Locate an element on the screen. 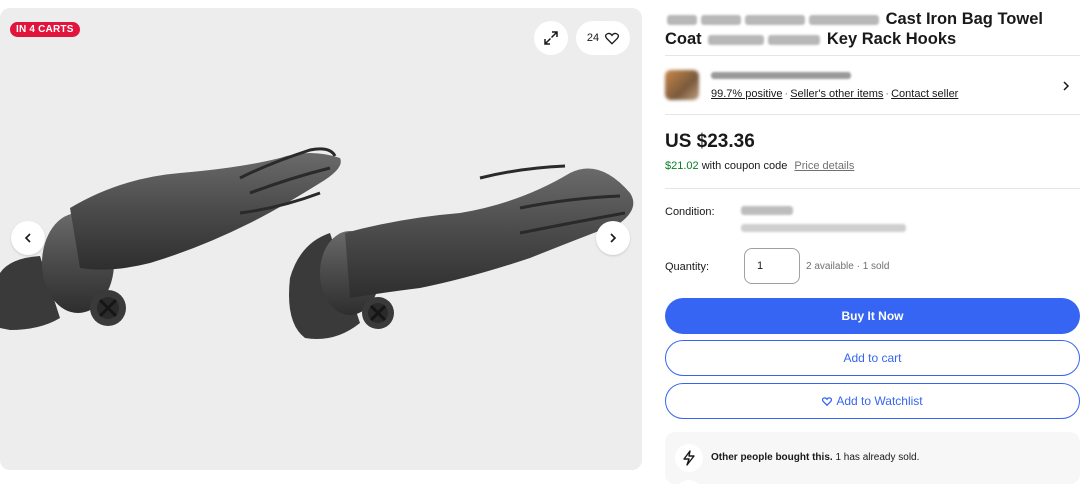 The height and width of the screenshot is (484, 1080). condition-label: Condition: is located at coordinates (690, 212).